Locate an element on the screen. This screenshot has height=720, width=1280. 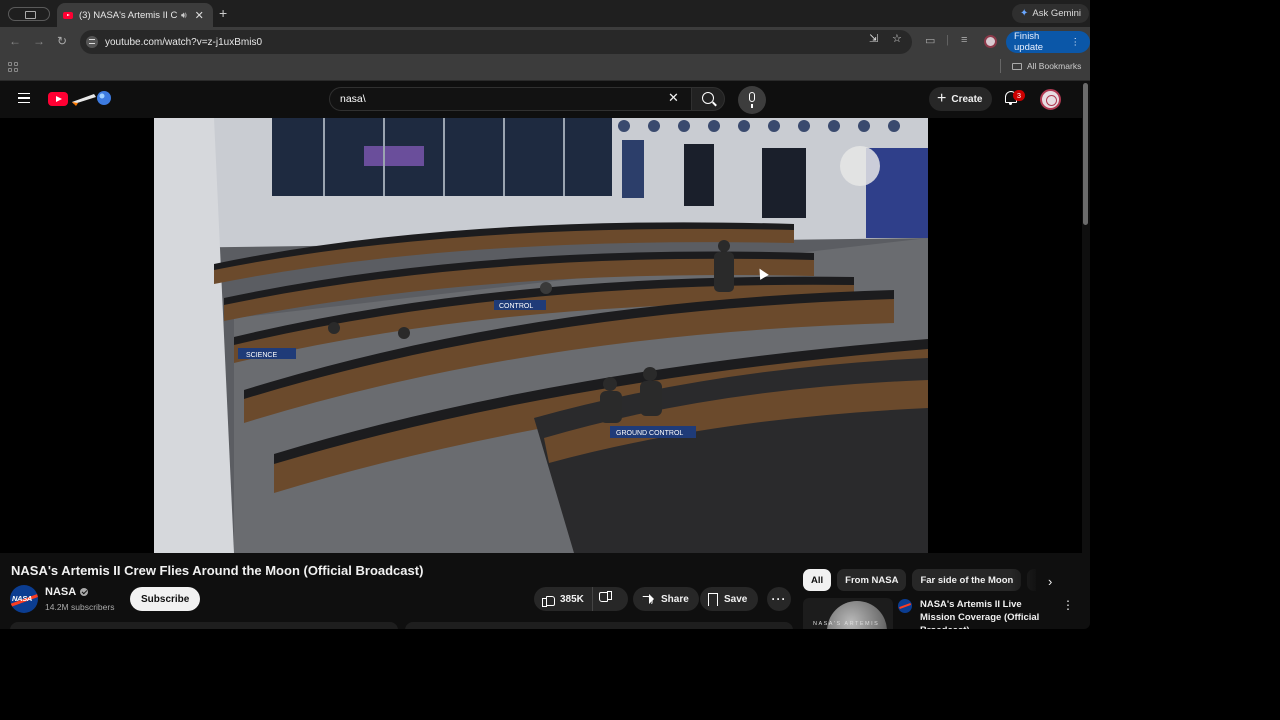
create-label: Create is located at coordinates (967, 99).